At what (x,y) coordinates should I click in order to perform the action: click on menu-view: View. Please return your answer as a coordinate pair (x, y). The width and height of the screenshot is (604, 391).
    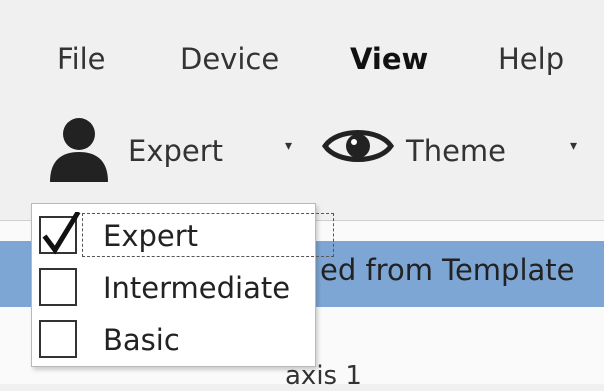
    Looking at the image, I should click on (389, 59).